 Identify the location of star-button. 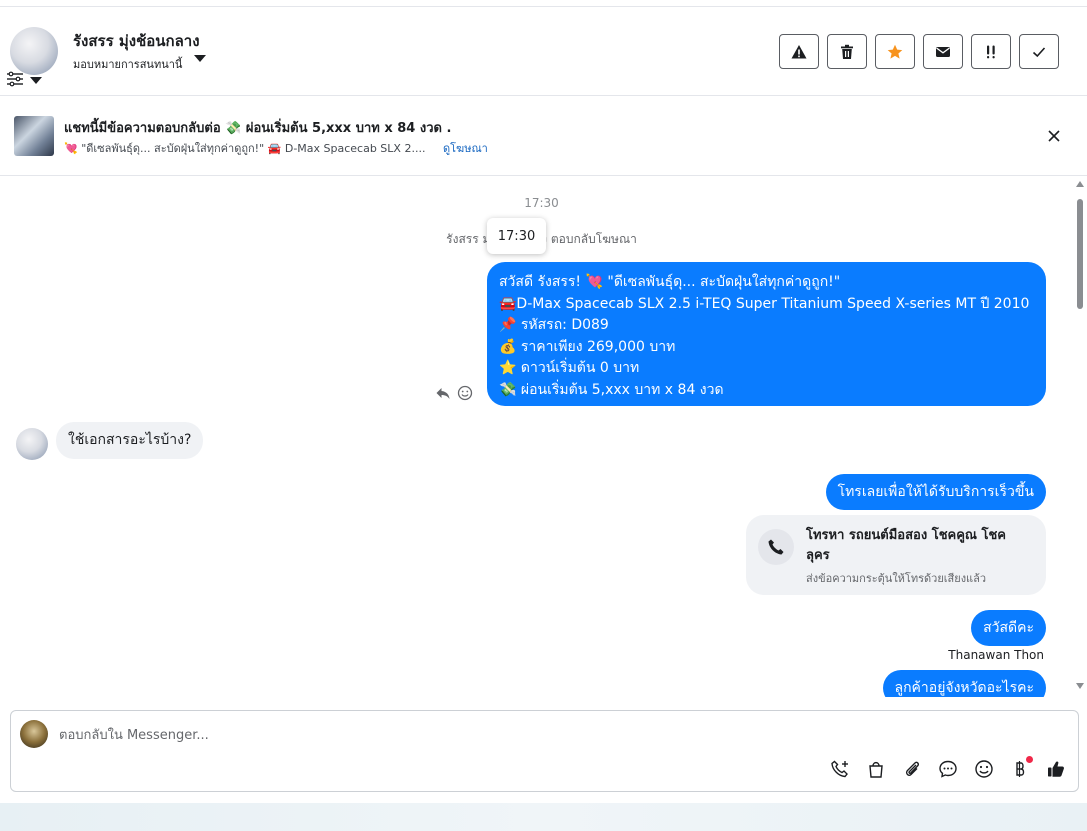
(895, 51).